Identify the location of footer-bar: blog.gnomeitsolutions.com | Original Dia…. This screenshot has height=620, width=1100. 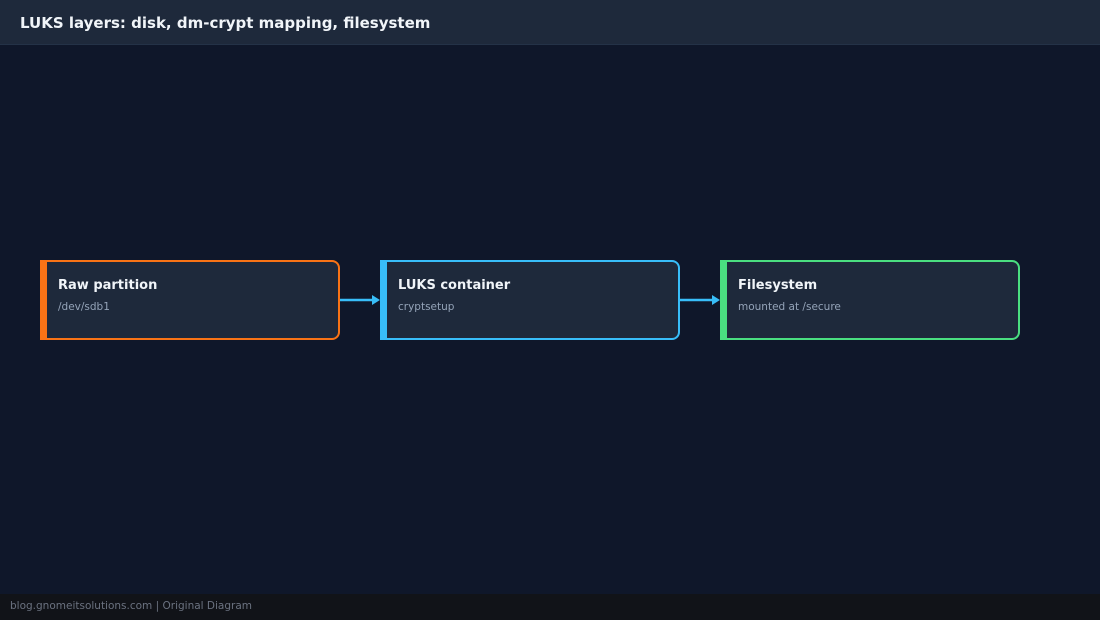
(550, 607).